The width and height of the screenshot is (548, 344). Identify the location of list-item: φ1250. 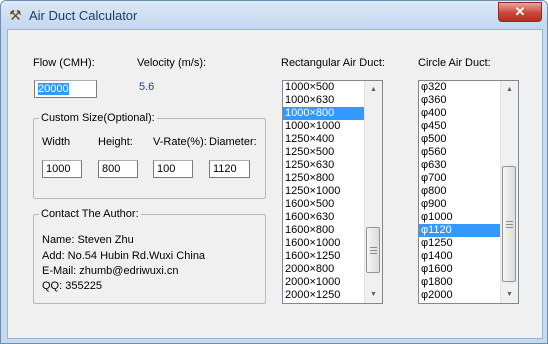
(460, 243).